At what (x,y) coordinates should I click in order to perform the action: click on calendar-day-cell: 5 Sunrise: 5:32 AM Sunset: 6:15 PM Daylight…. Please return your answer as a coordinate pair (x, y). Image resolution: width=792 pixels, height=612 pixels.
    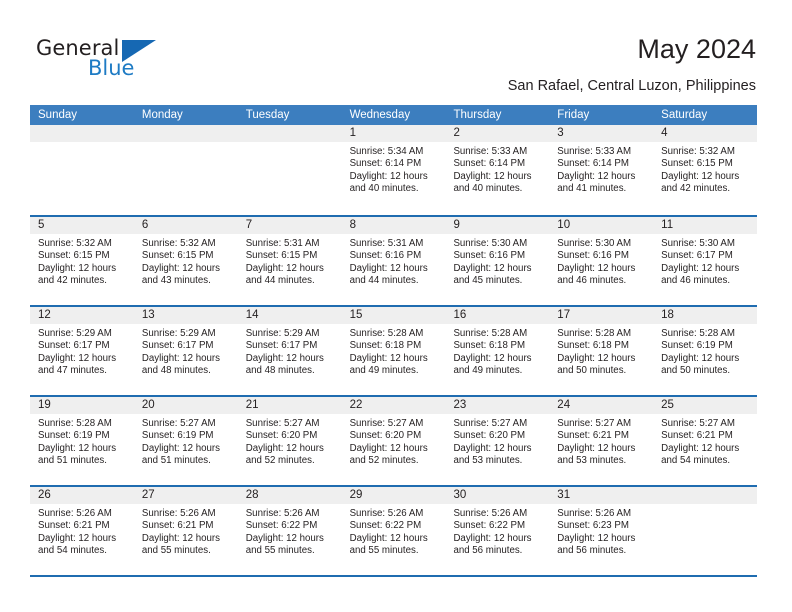
    Looking at the image, I should click on (82, 261).